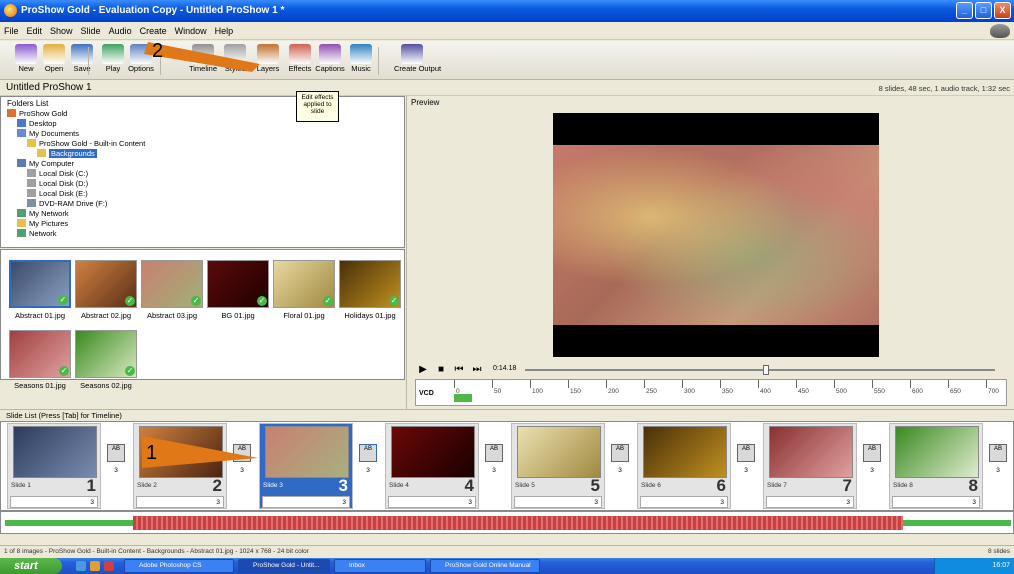  What do you see at coordinates (31, 566) in the screenshot?
I see `start-button: start` at bounding box center [31, 566].